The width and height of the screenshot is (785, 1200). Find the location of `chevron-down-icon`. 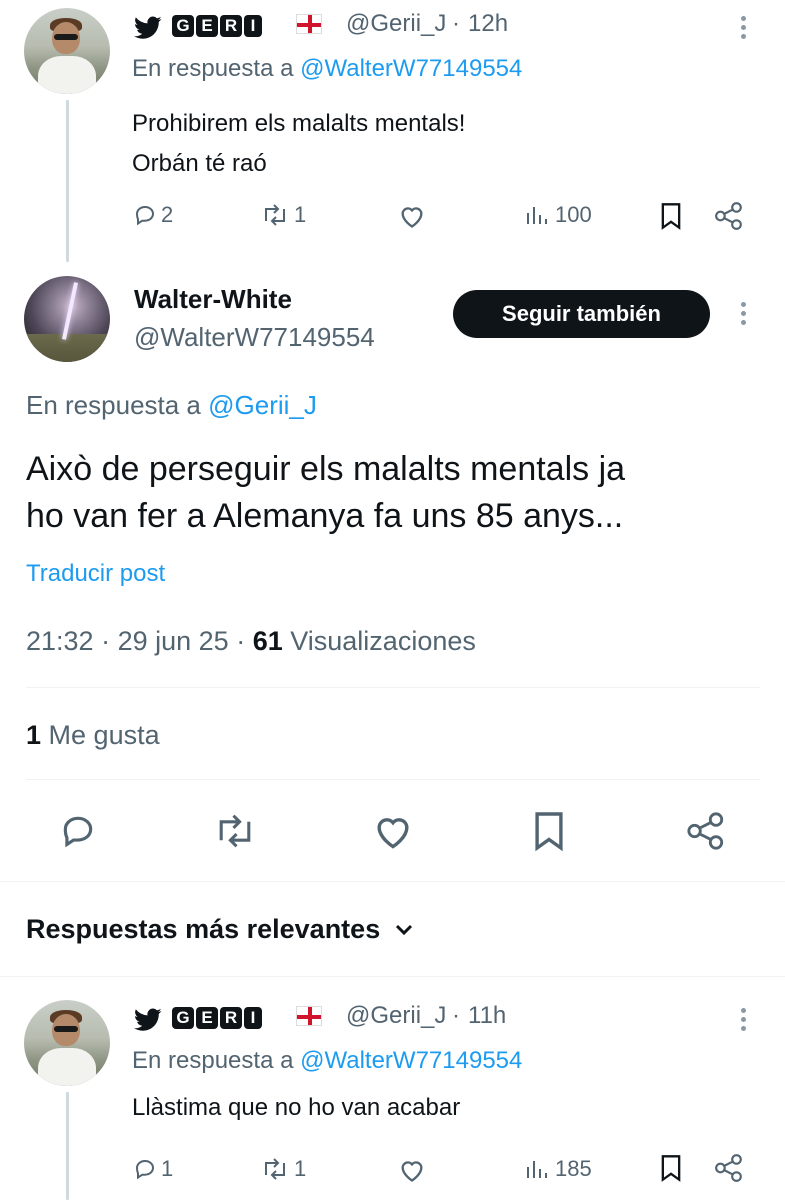

chevron-down-icon is located at coordinates (404, 929).